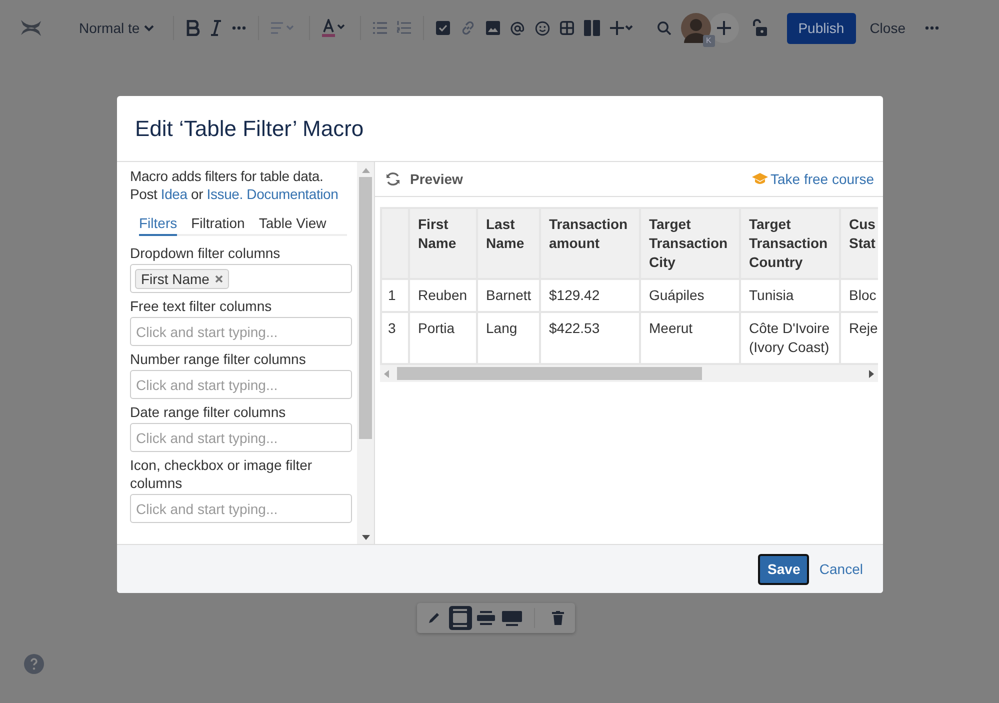 This screenshot has width=999, height=703. I want to click on text-style-dropdown: Normal te, so click(116, 28).